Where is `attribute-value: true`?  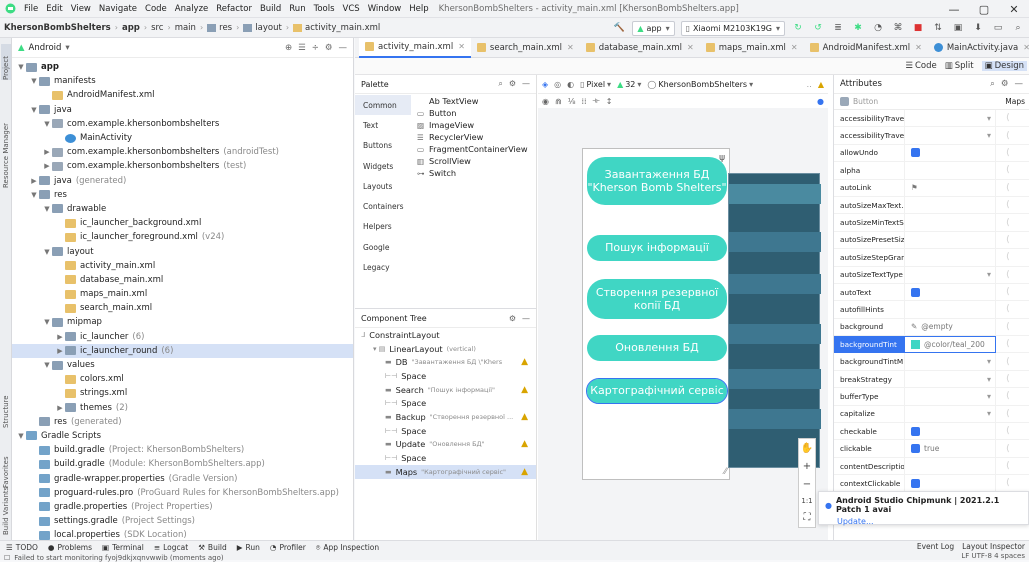
attribute-value: true is located at coordinates (950, 448).